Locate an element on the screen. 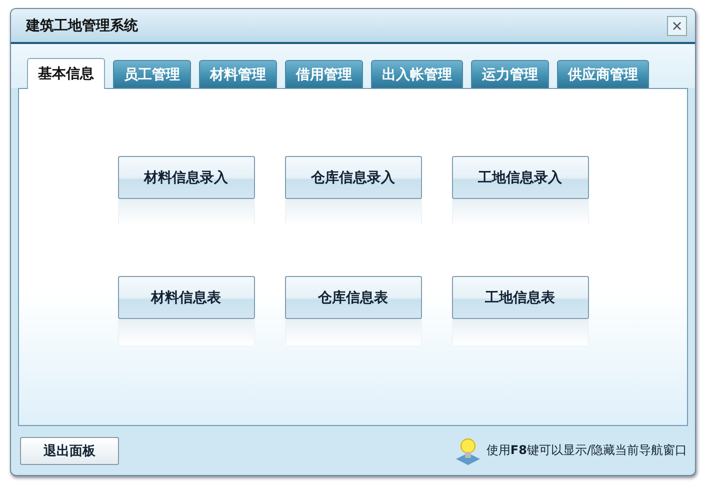  exit-button: 退出面板 is located at coordinates (69, 450).